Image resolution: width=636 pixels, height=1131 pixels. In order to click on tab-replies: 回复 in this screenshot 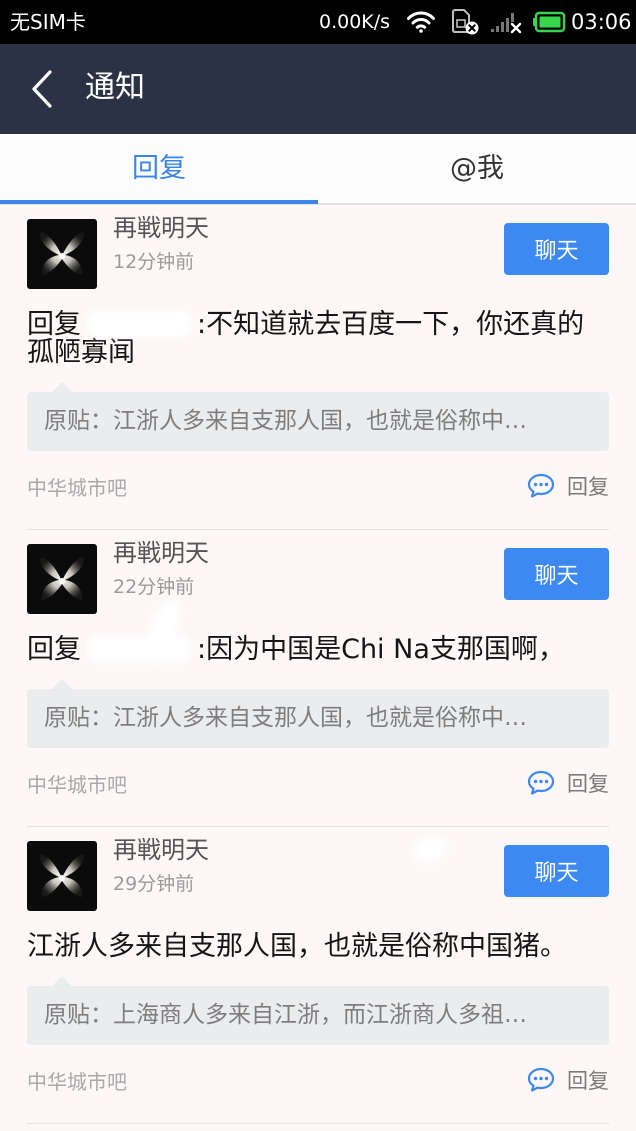, I will do `click(159, 168)`.